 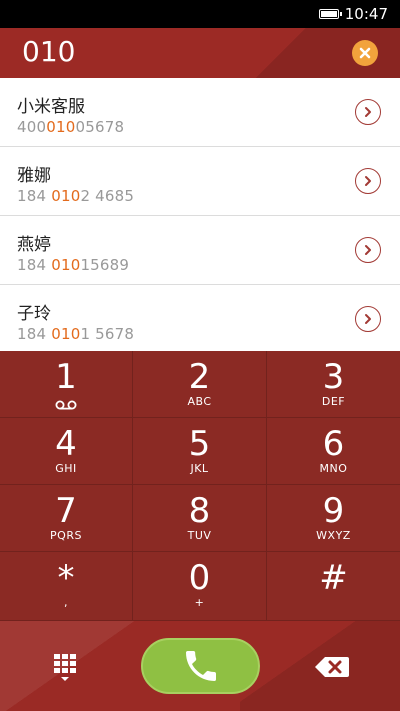 I want to click on contact-row: 子玲 184 0101 5678, so click(x=200, y=319).